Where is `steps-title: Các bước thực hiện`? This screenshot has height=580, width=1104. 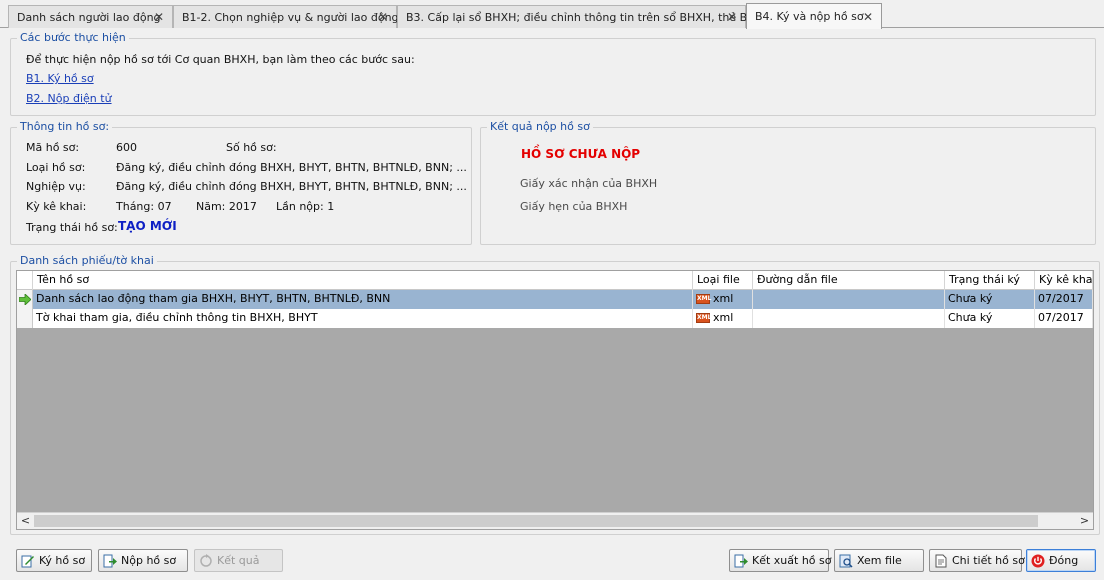 steps-title: Các bước thực hiện is located at coordinates (73, 37).